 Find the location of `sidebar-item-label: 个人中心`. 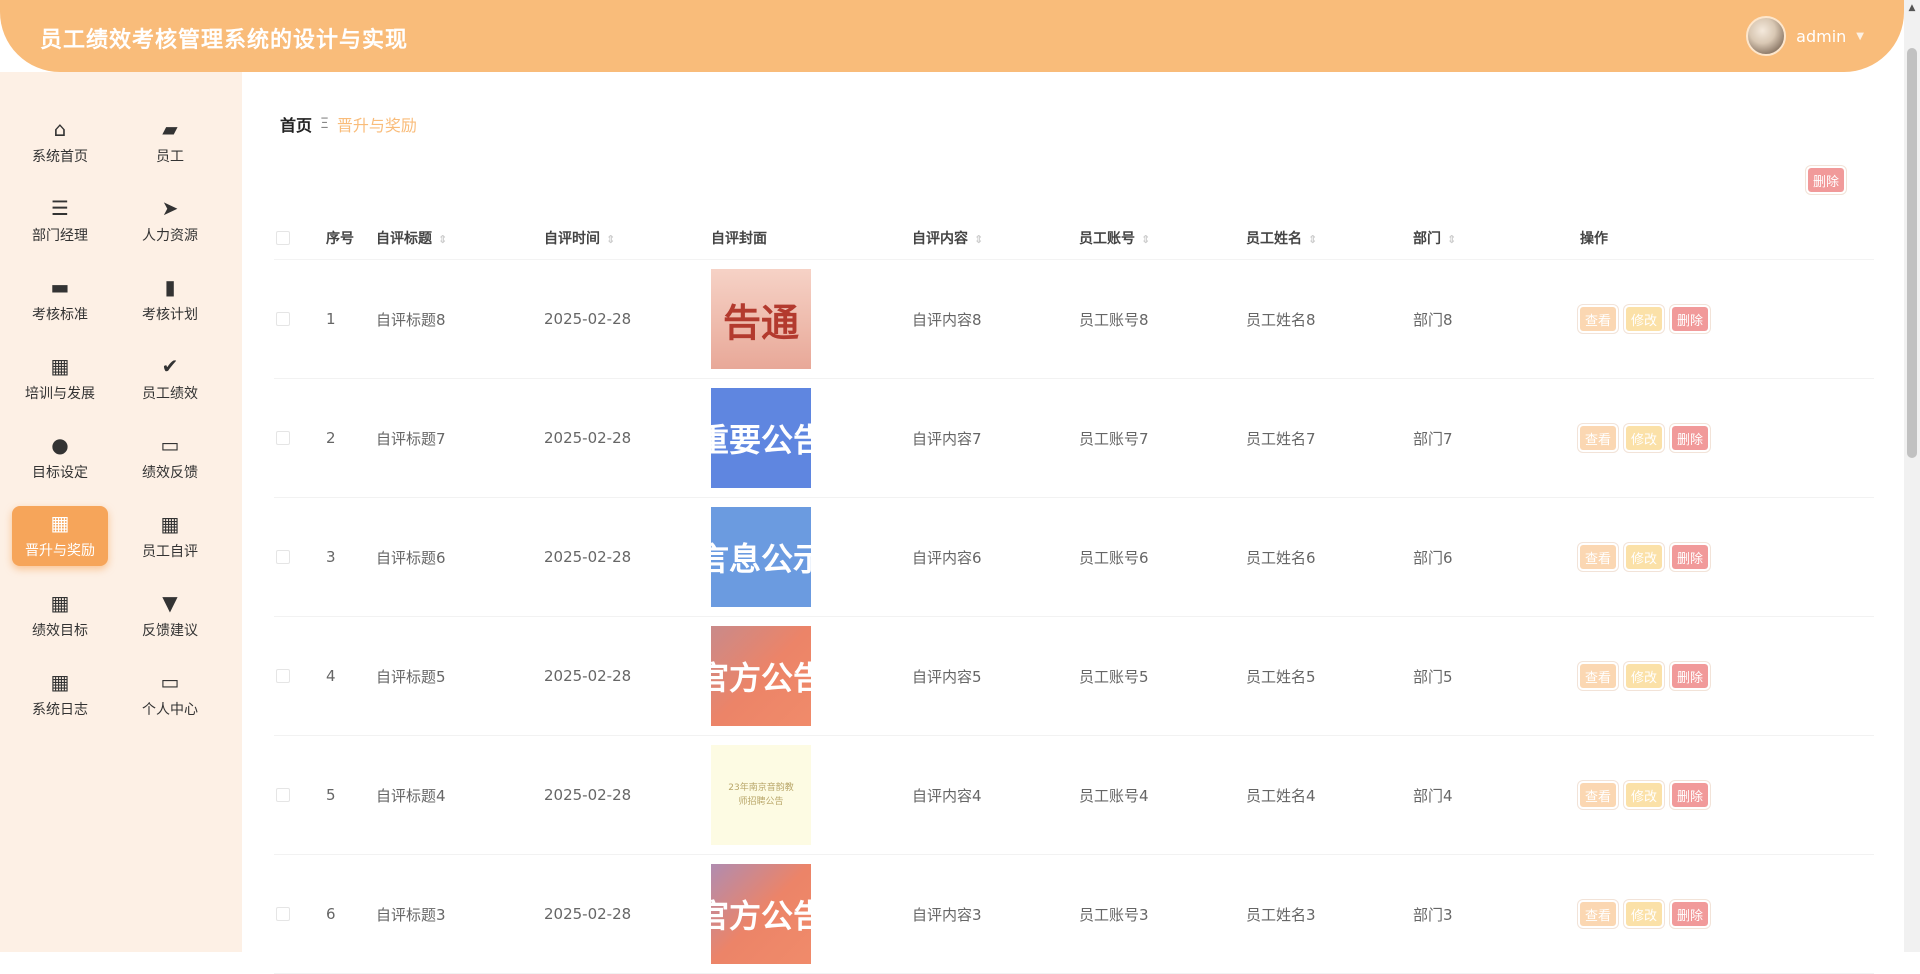

sidebar-item-label: 个人中心 is located at coordinates (170, 709).